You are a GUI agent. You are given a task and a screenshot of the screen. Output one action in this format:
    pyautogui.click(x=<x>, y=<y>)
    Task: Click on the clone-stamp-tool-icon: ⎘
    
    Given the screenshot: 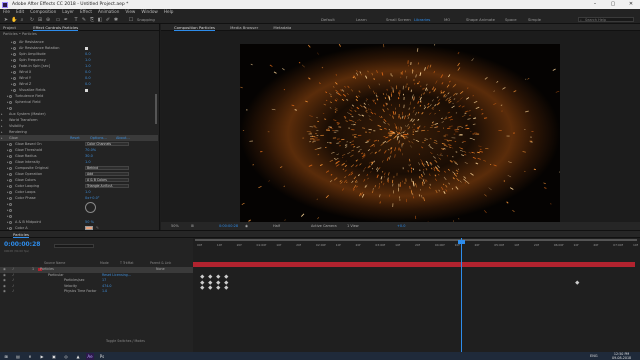 What is the action you would take?
    pyautogui.click(x=92, y=20)
    